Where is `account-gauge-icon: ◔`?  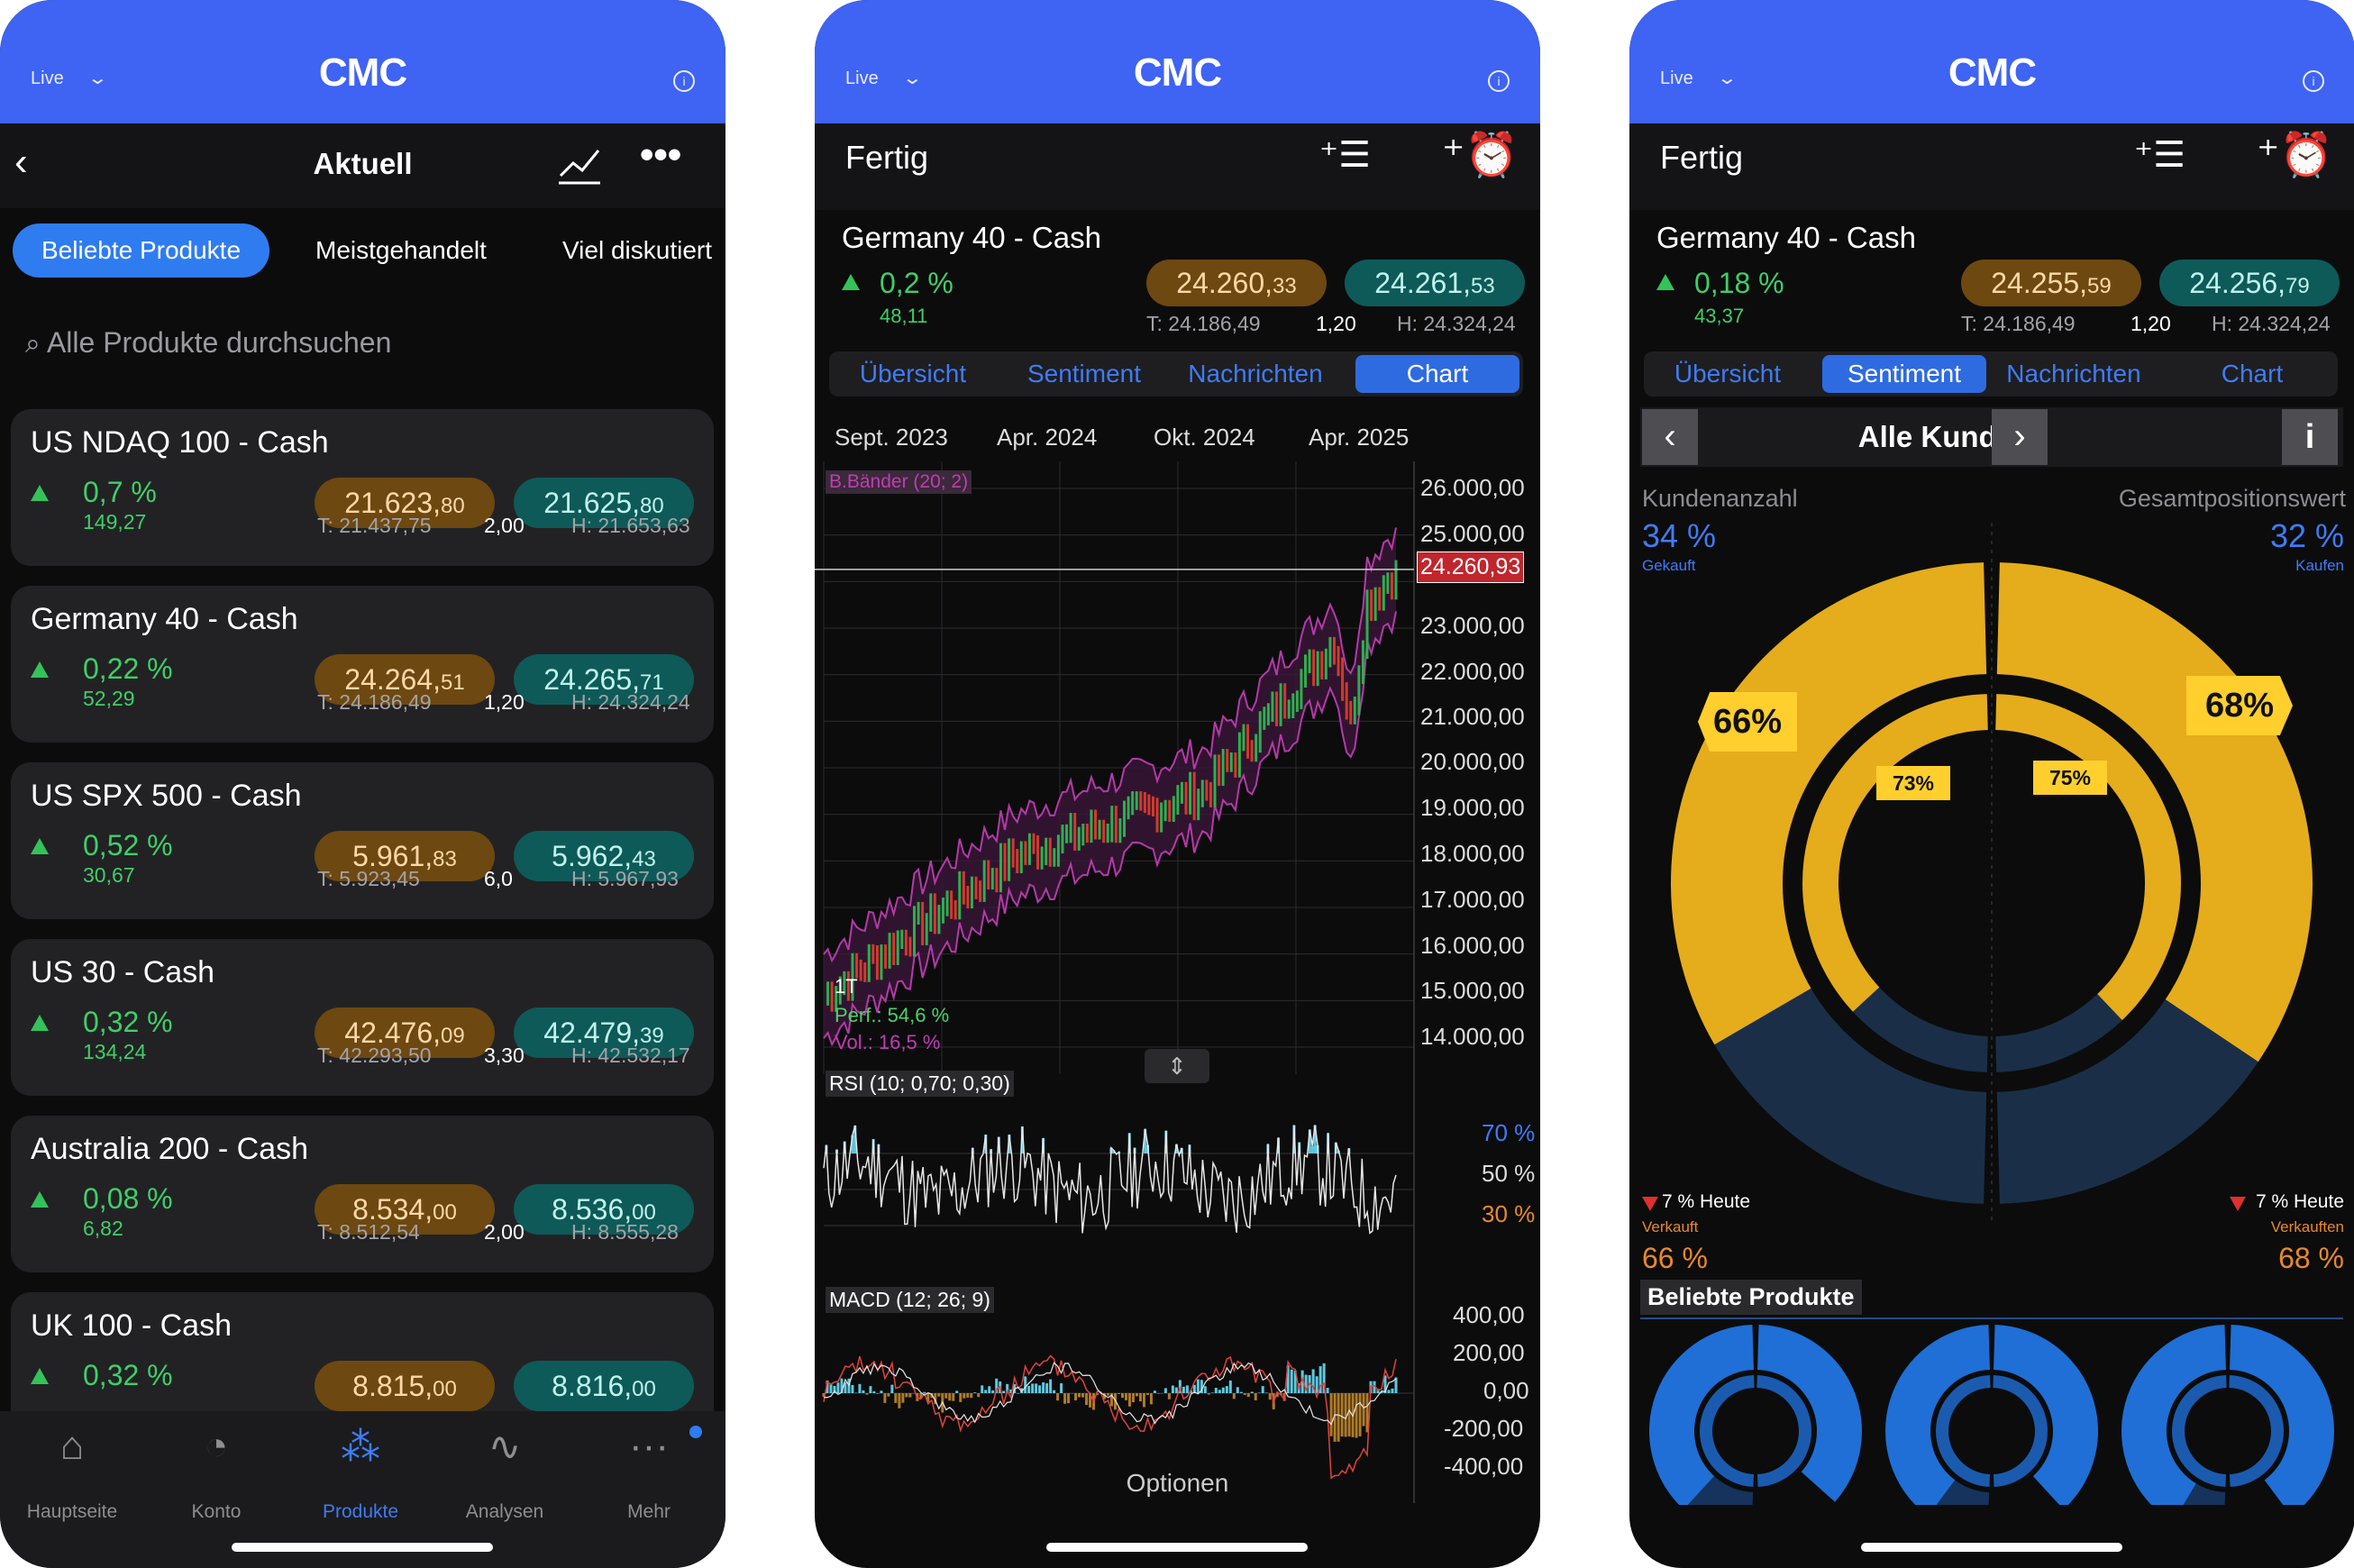 account-gauge-icon: ◔ is located at coordinates (216, 1446).